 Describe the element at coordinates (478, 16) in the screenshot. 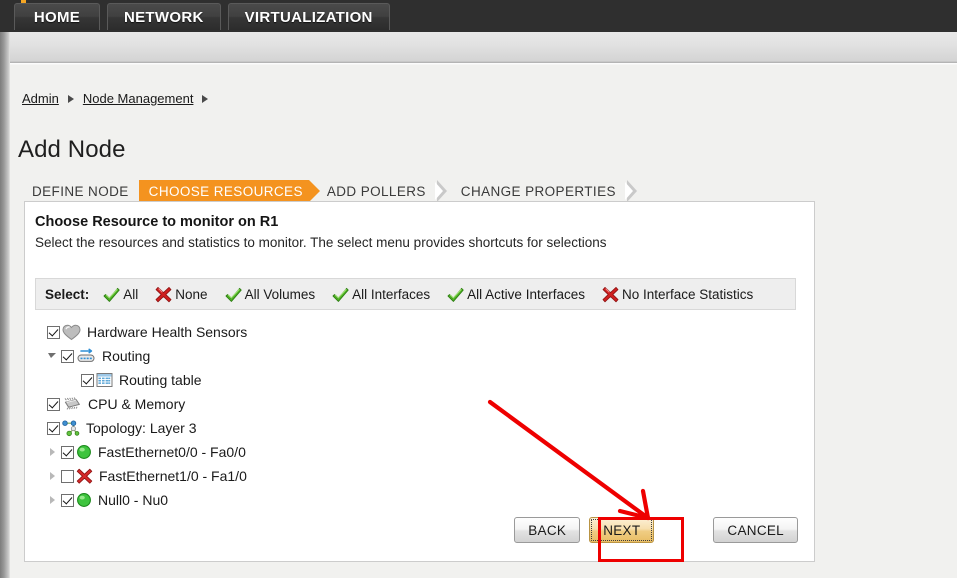

I see `top-navigation-bar: HOME NETWORK VIRTUALIZATION` at that location.